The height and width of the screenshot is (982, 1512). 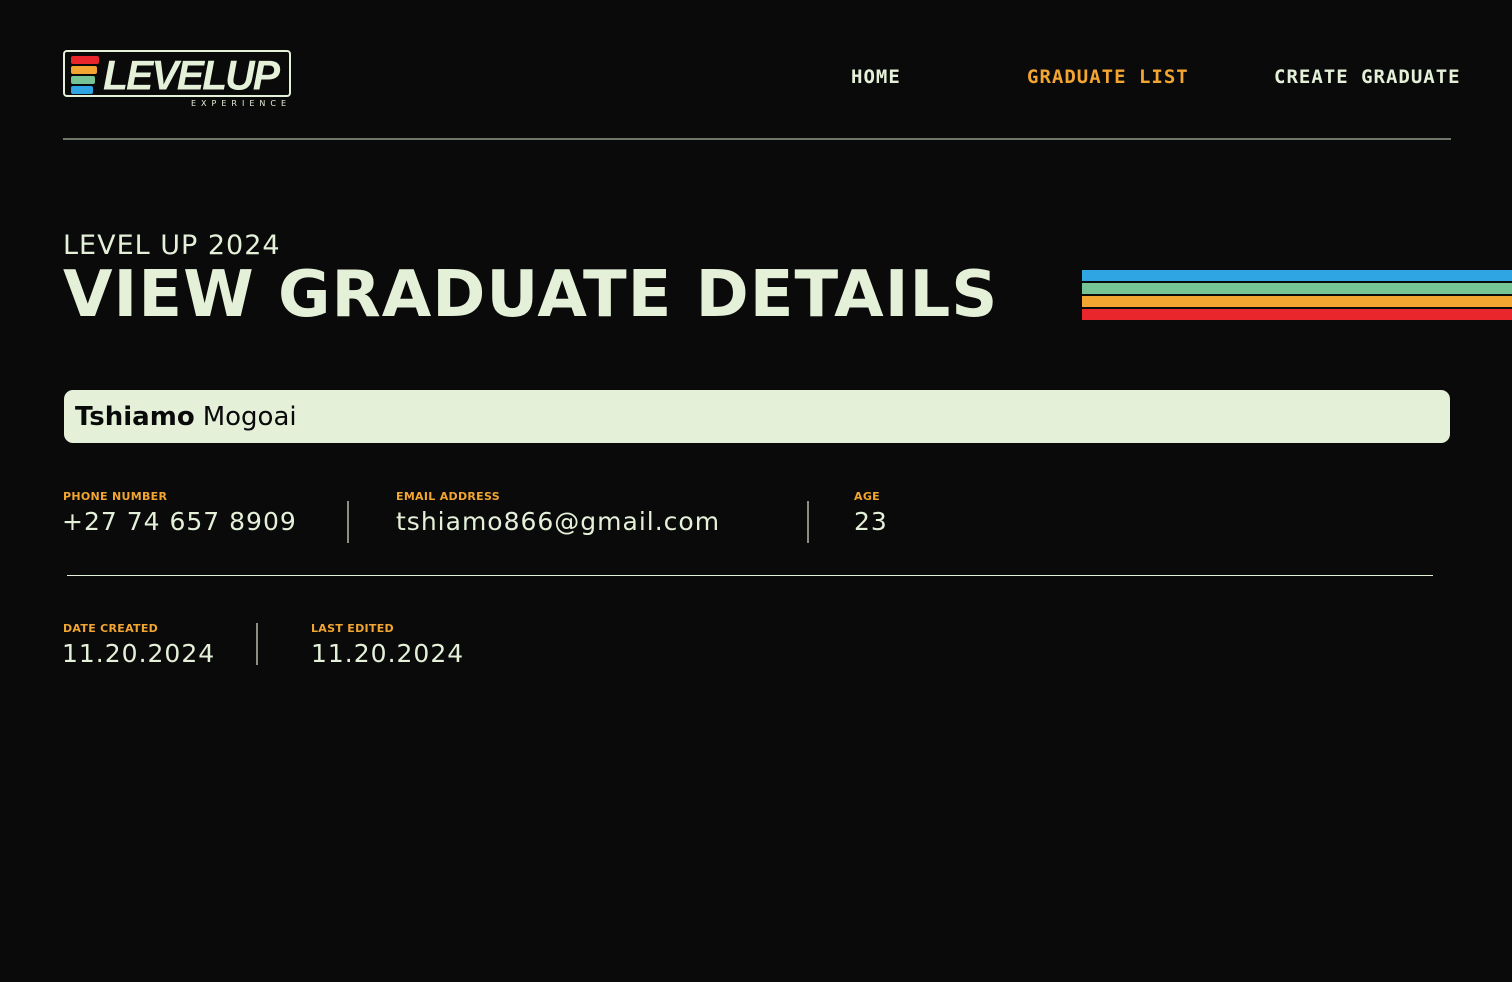 I want to click on age-value: 23, so click(x=871, y=521).